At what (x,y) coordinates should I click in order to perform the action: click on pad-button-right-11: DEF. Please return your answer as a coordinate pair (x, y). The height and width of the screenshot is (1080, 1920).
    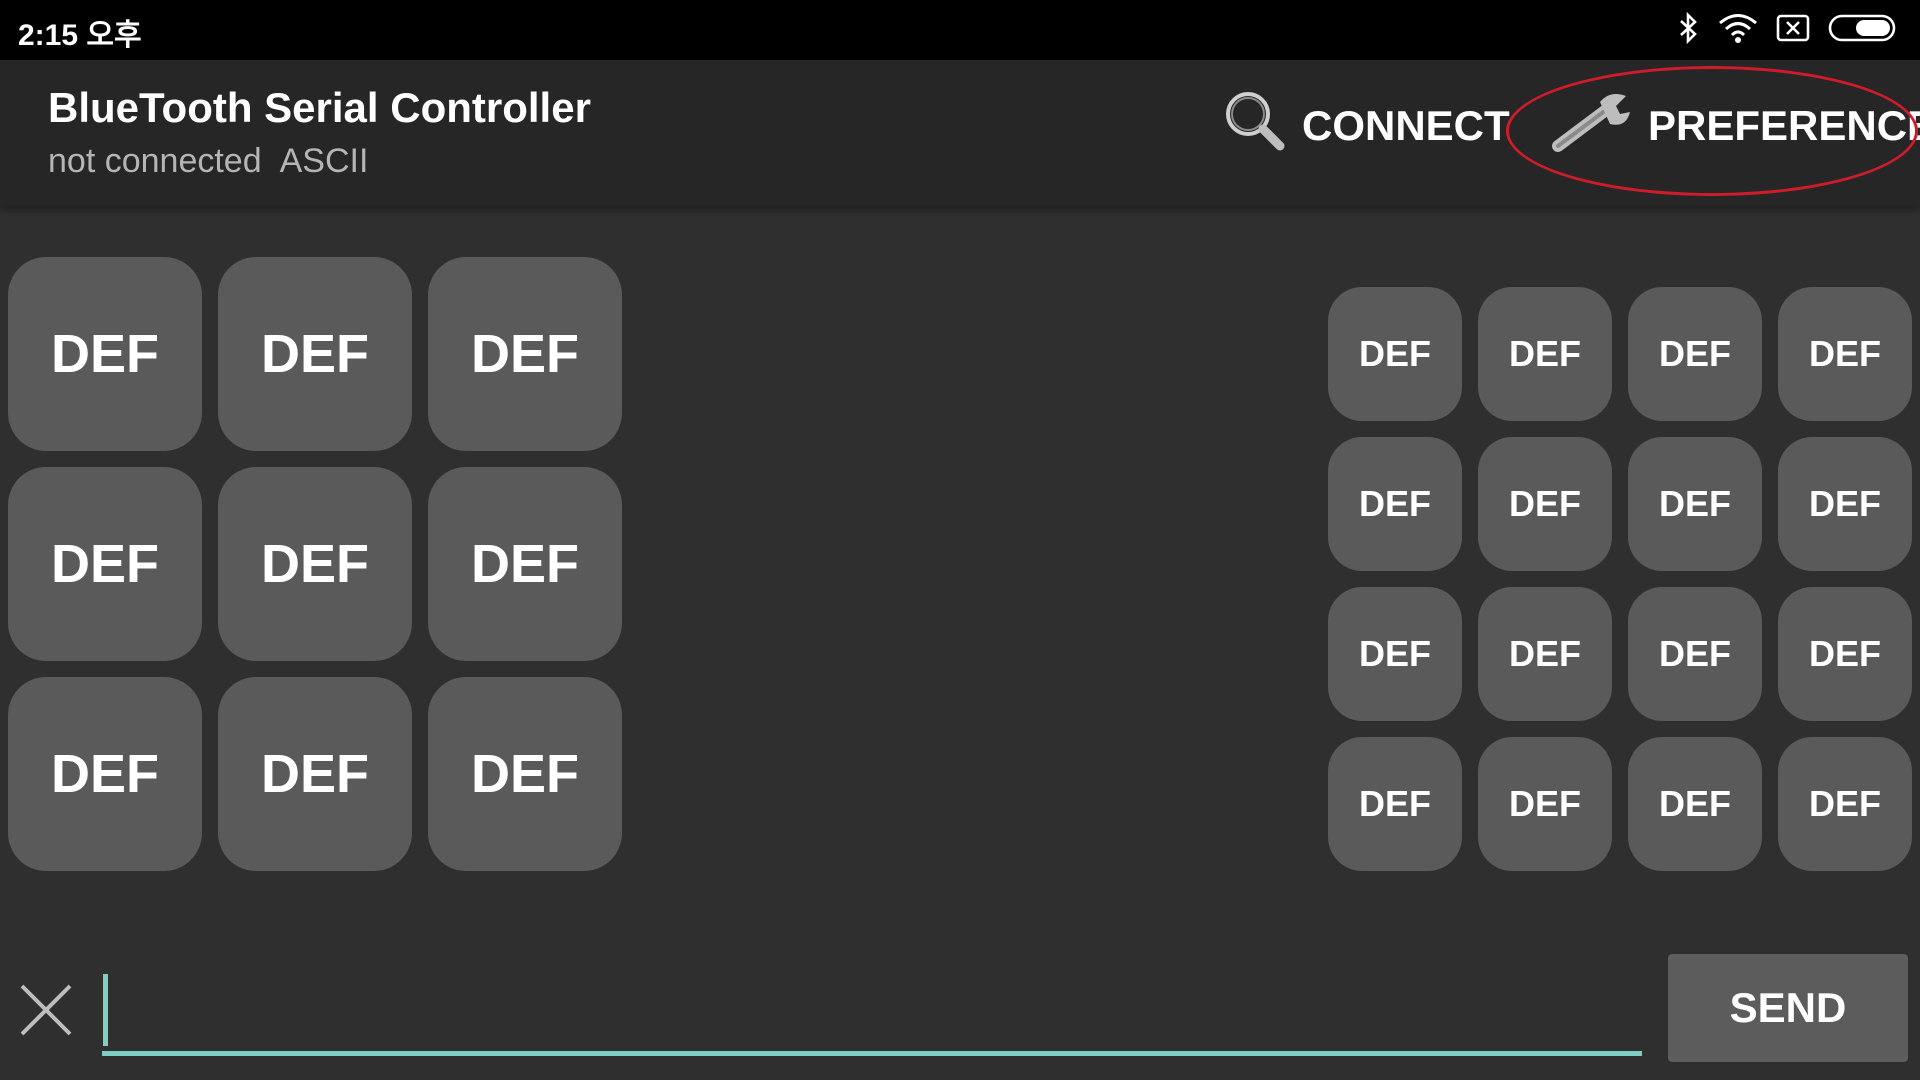
    Looking at the image, I should click on (1695, 654).